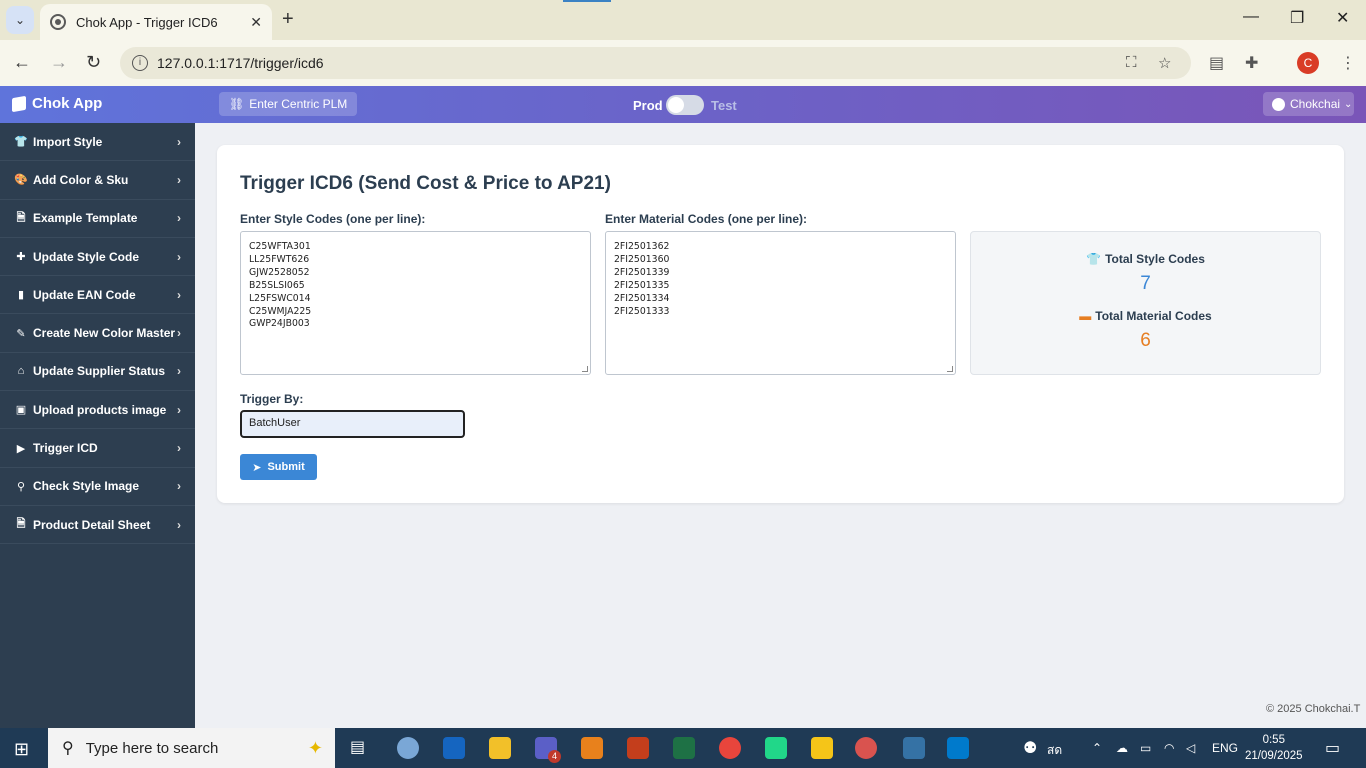 The image size is (1366, 768). Describe the element at coordinates (958, 748) in the screenshot. I see `vscode-icon` at that location.